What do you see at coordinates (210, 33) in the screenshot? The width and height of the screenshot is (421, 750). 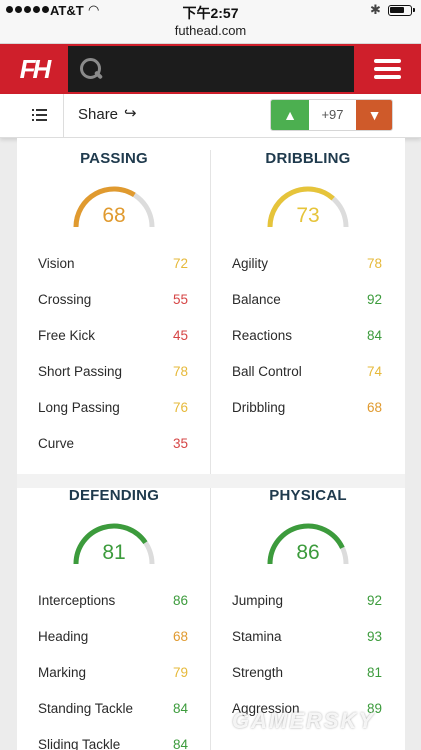 I see `address-bar: futhead.com` at bounding box center [210, 33].